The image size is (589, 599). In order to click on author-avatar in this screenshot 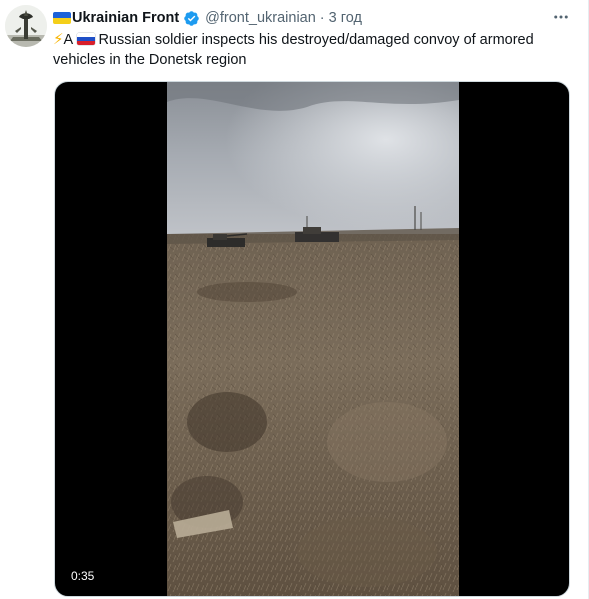, I will do `click(26, 26)`.